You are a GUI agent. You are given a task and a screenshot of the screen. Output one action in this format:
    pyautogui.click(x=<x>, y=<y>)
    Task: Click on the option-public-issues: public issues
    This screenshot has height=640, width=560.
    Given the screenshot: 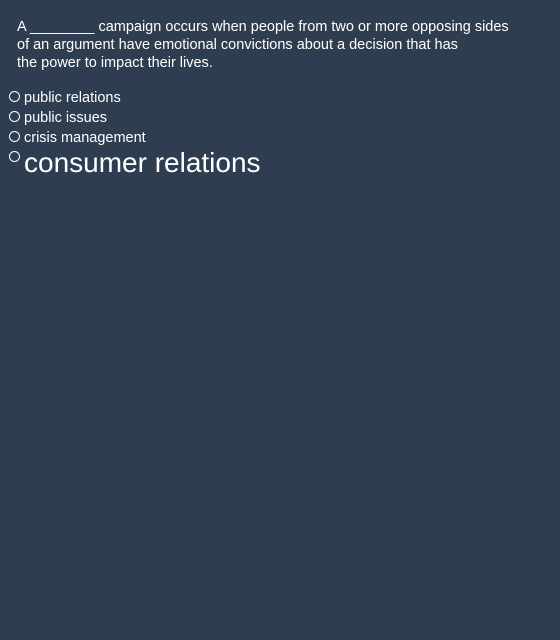 What is the action you would take?
    pyautogui.click(x=279, y=120)
    